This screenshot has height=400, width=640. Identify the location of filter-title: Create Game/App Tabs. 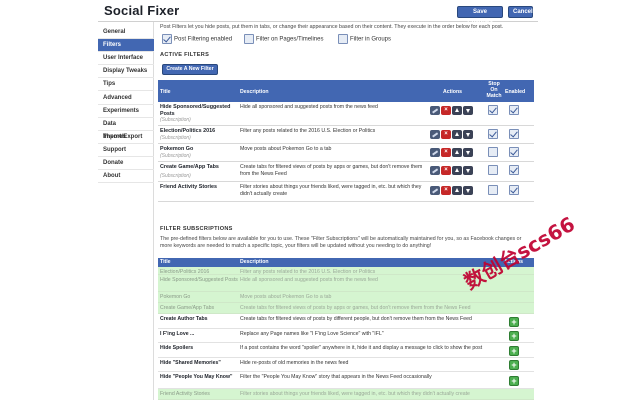
(189, 167).